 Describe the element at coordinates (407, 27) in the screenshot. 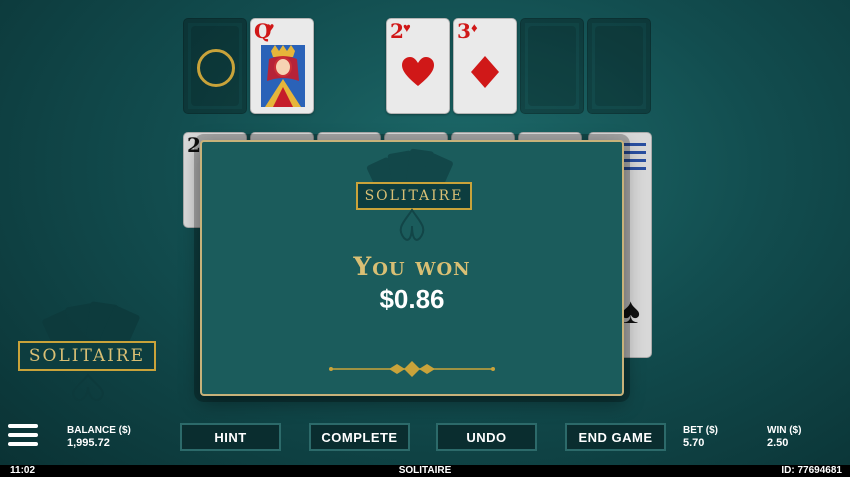

I see `heart-suit-small-icon: ♥` at that location.